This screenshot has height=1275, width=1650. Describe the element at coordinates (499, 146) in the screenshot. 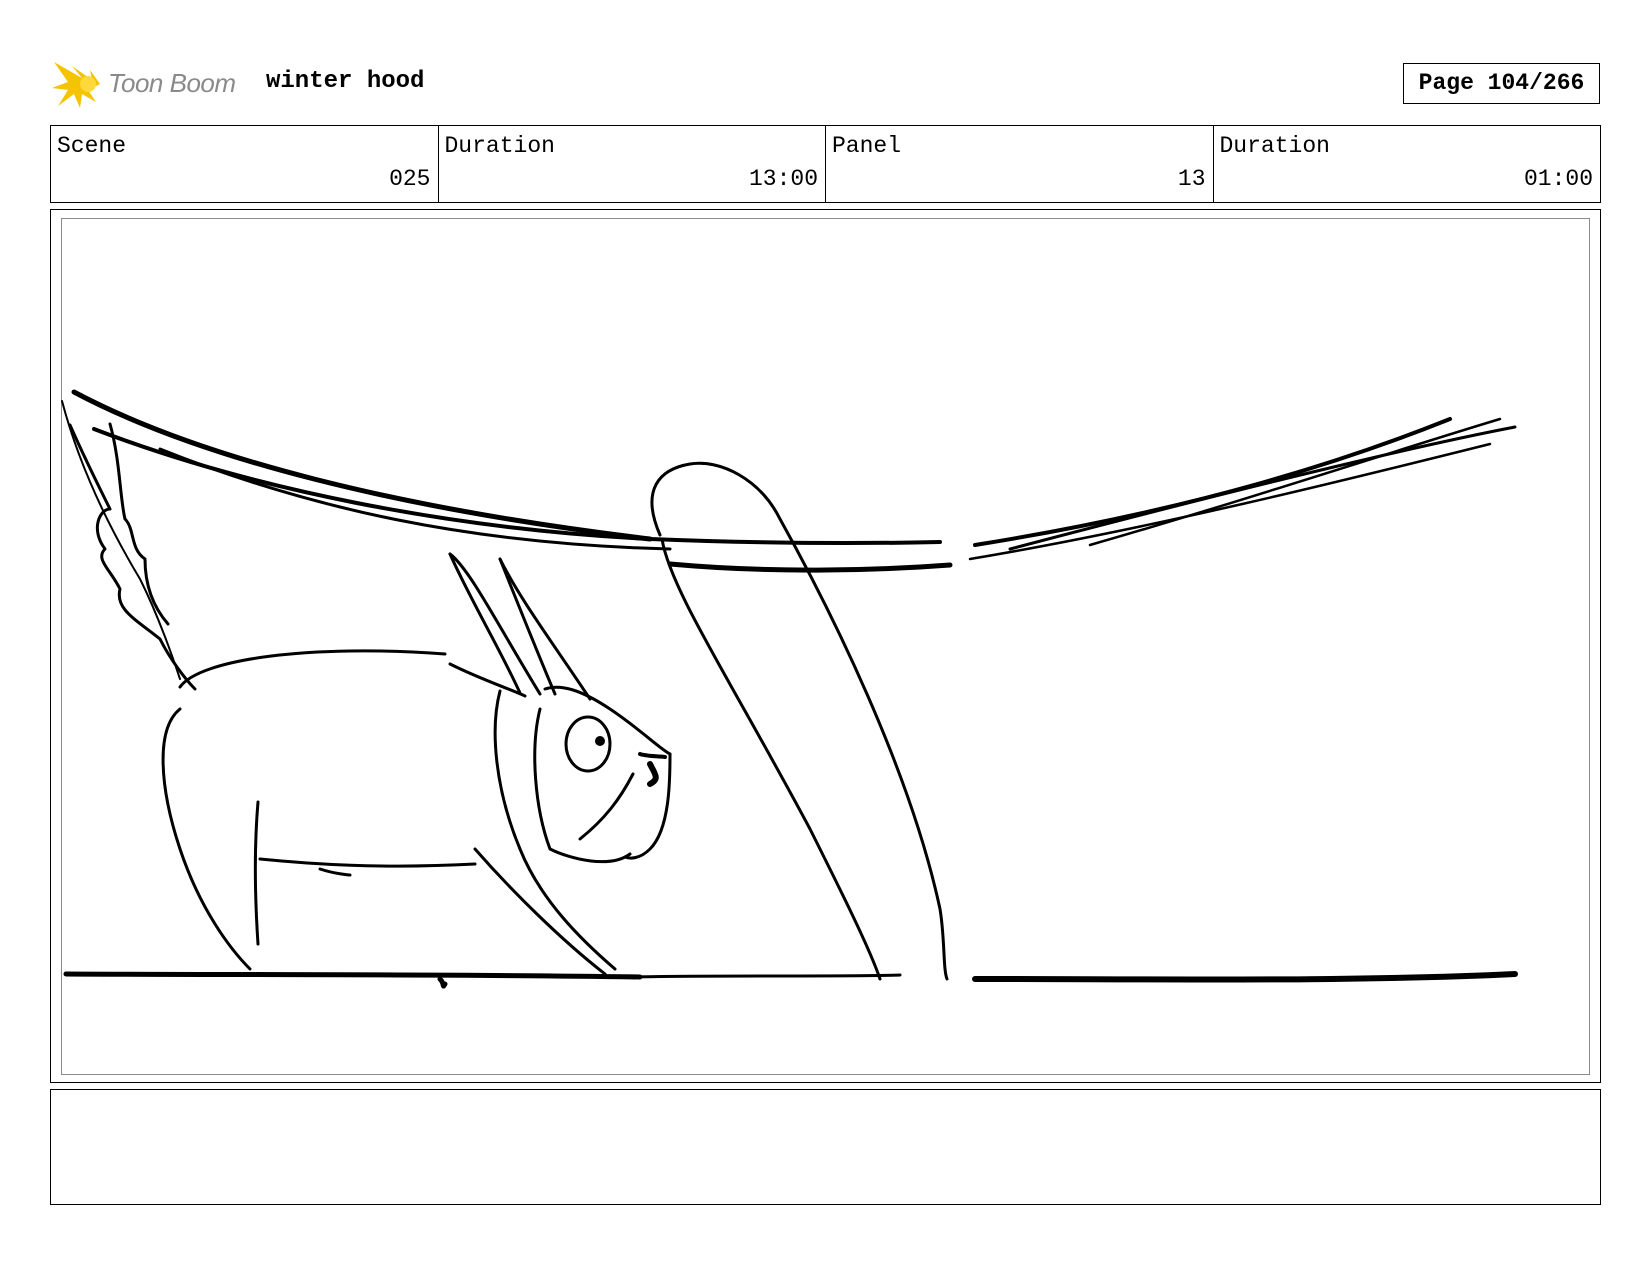

I see `scene-duration-label: Duration` at that location.